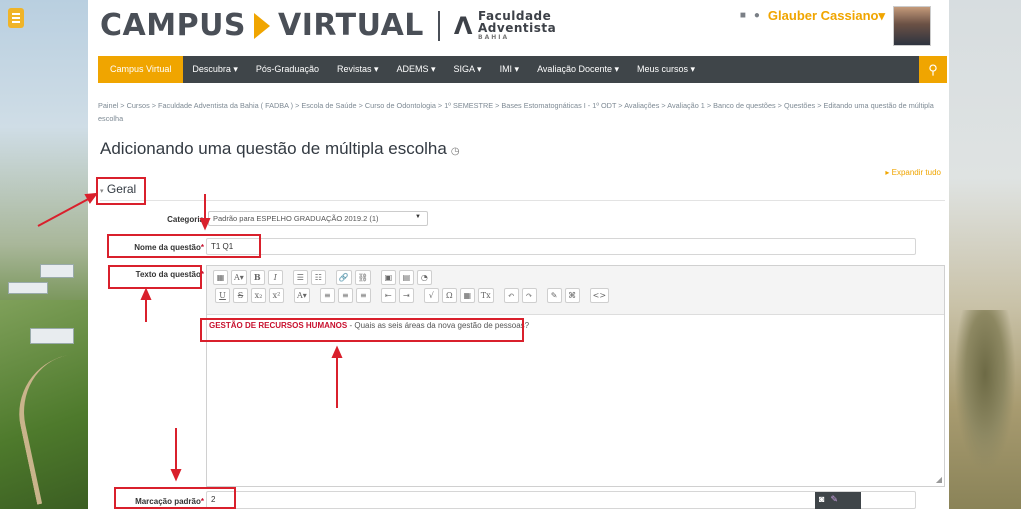  Describe the element at coordinates (302, 295) in the screenshot. I see `font-color-icon: A▾` at that location.